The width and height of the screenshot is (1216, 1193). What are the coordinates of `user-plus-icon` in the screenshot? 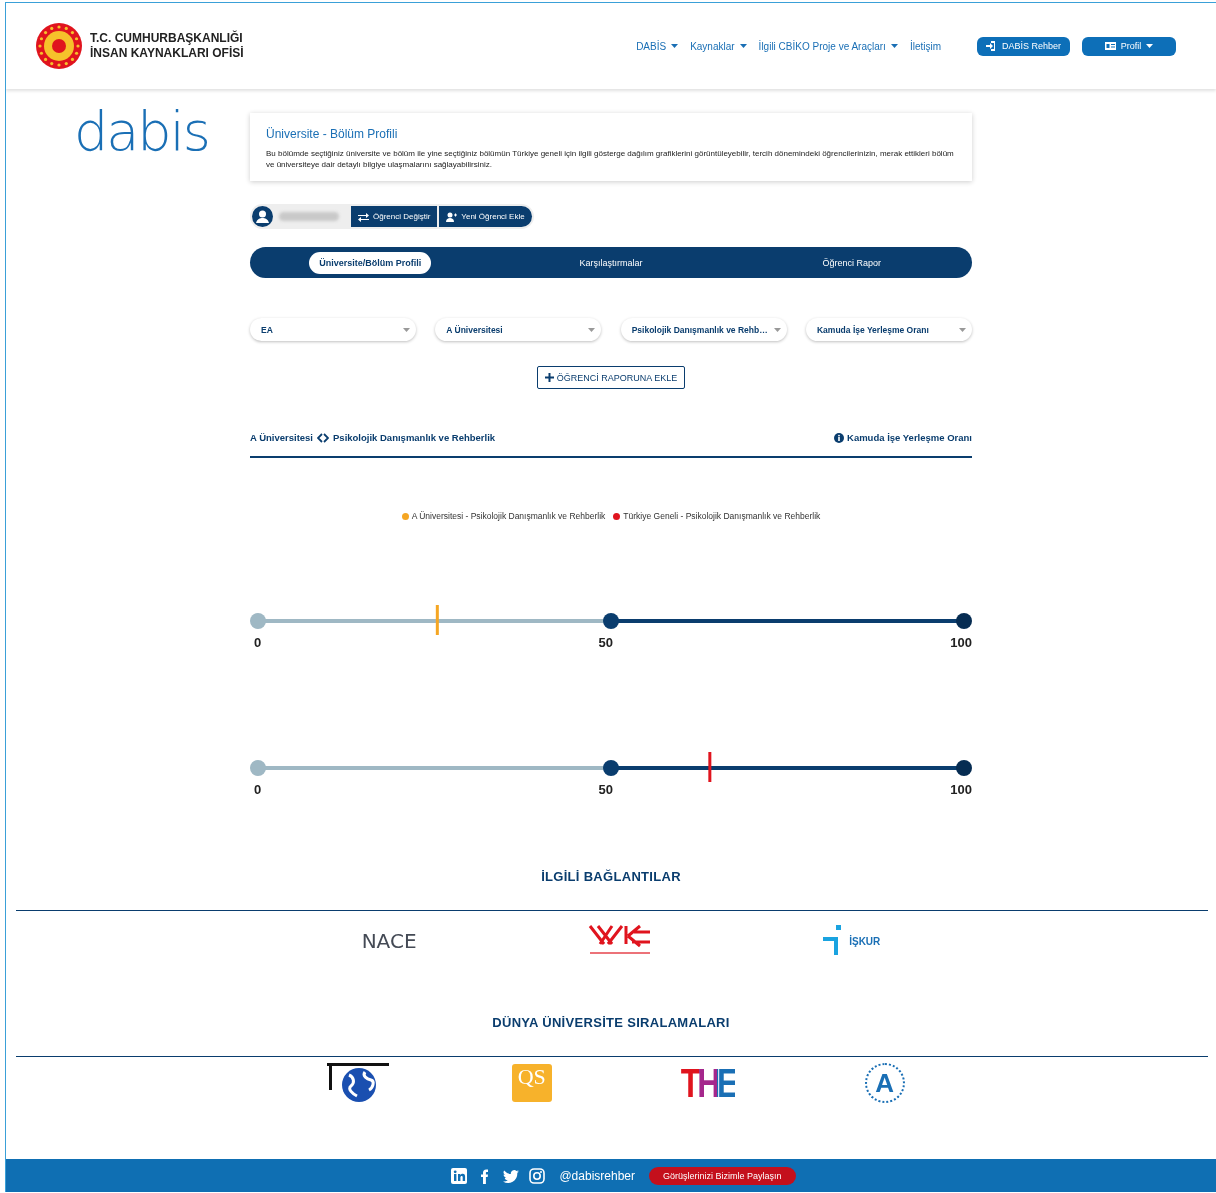 It's located at (452, 216).